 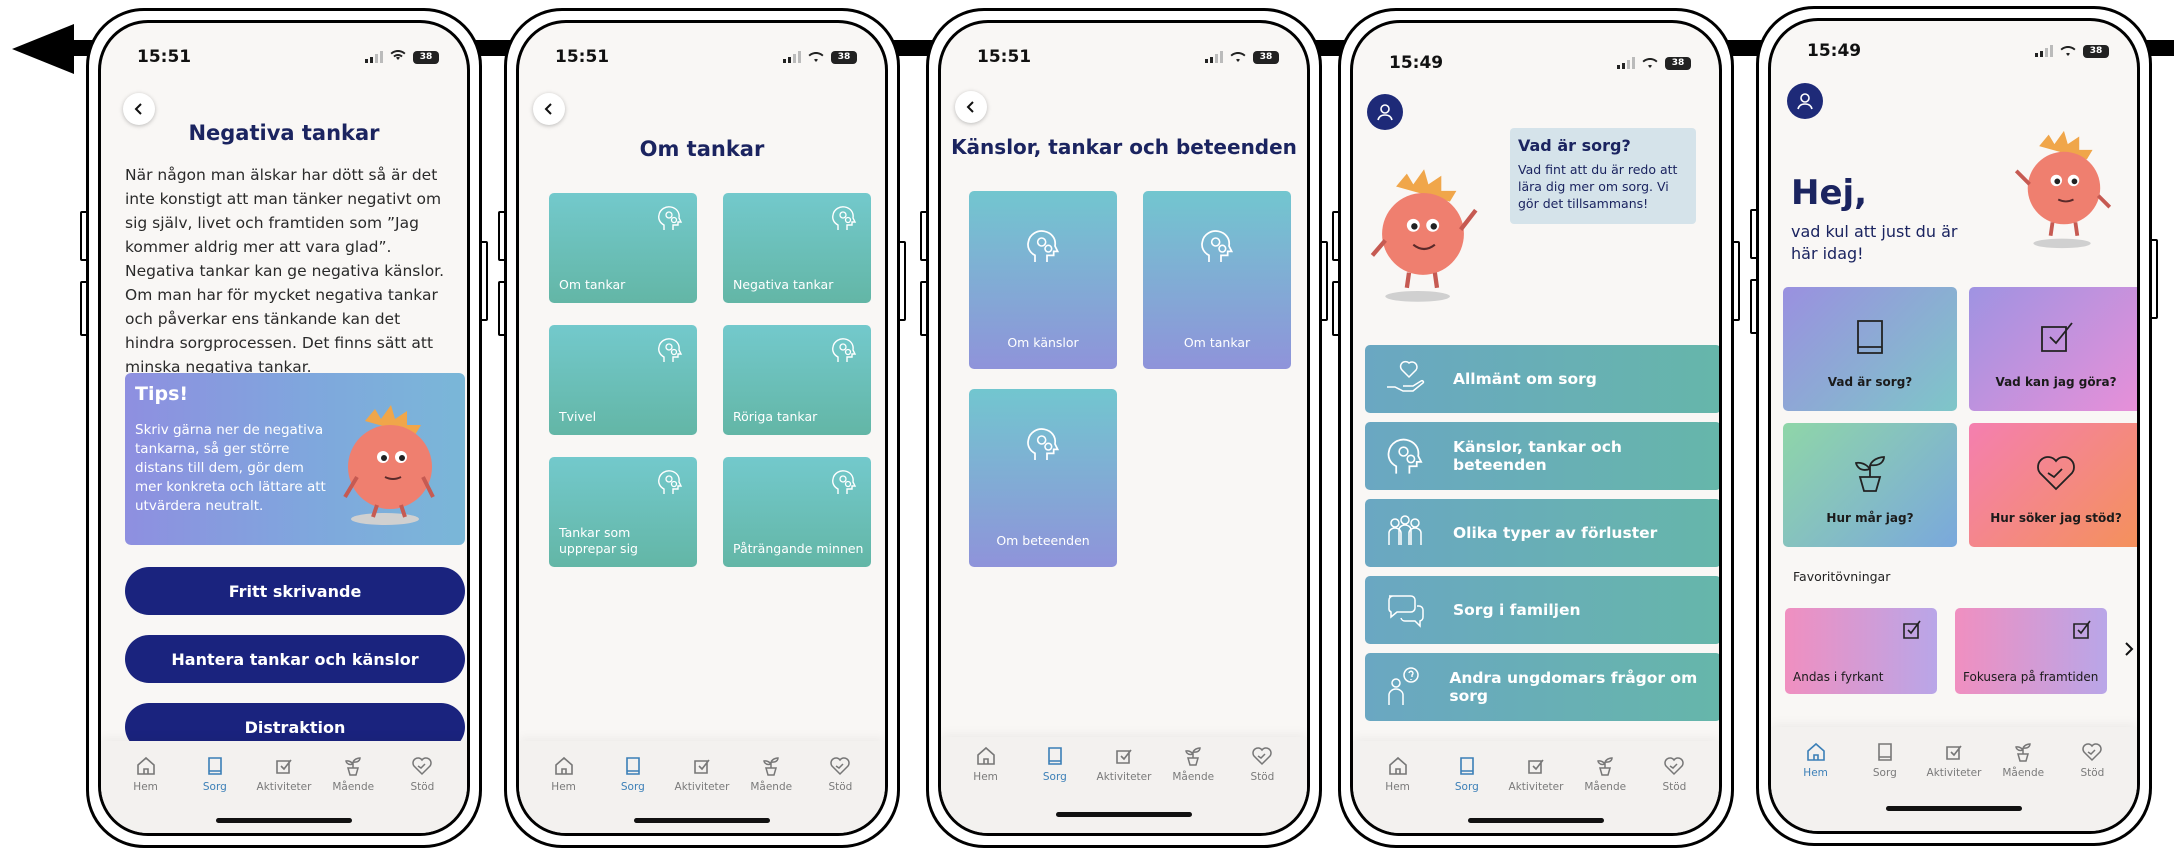 What do you see at coordinates (145, 765) in the screenshot?
I see `house-icon` at bounding box center [145, 765].